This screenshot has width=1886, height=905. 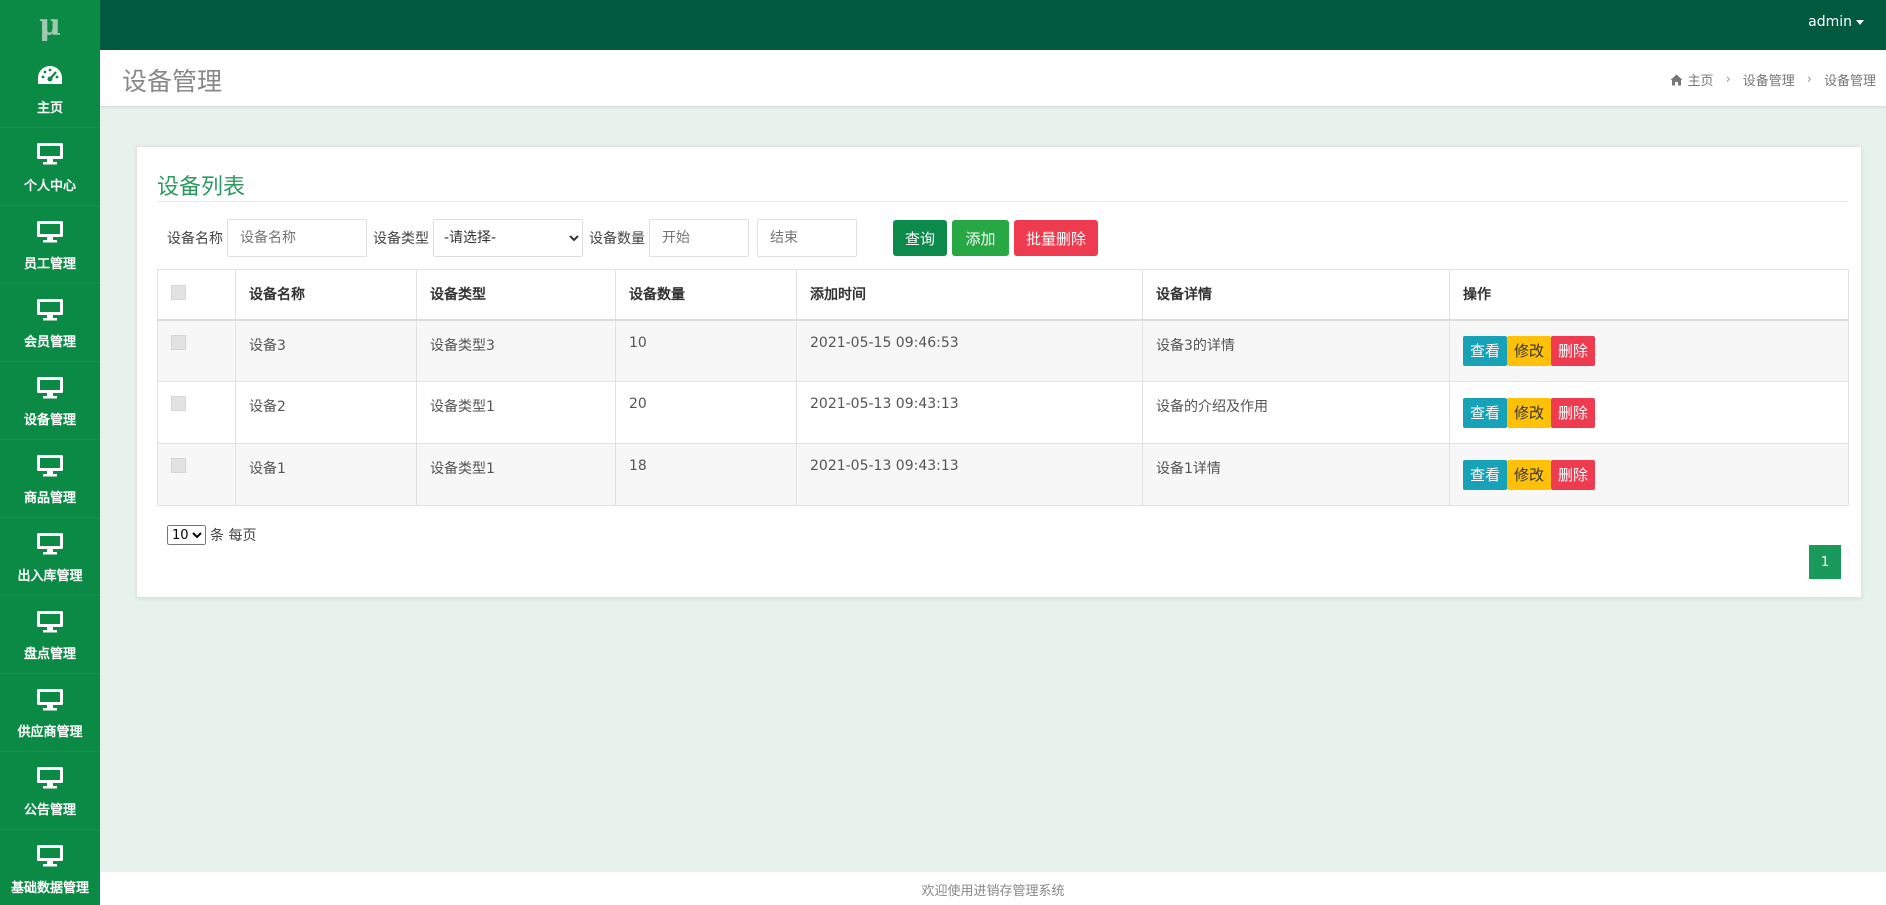 What do you see at coordinates (706, 350) in the screenshot?
I see `cell-qty: 10` at bounding box center [706, 350].